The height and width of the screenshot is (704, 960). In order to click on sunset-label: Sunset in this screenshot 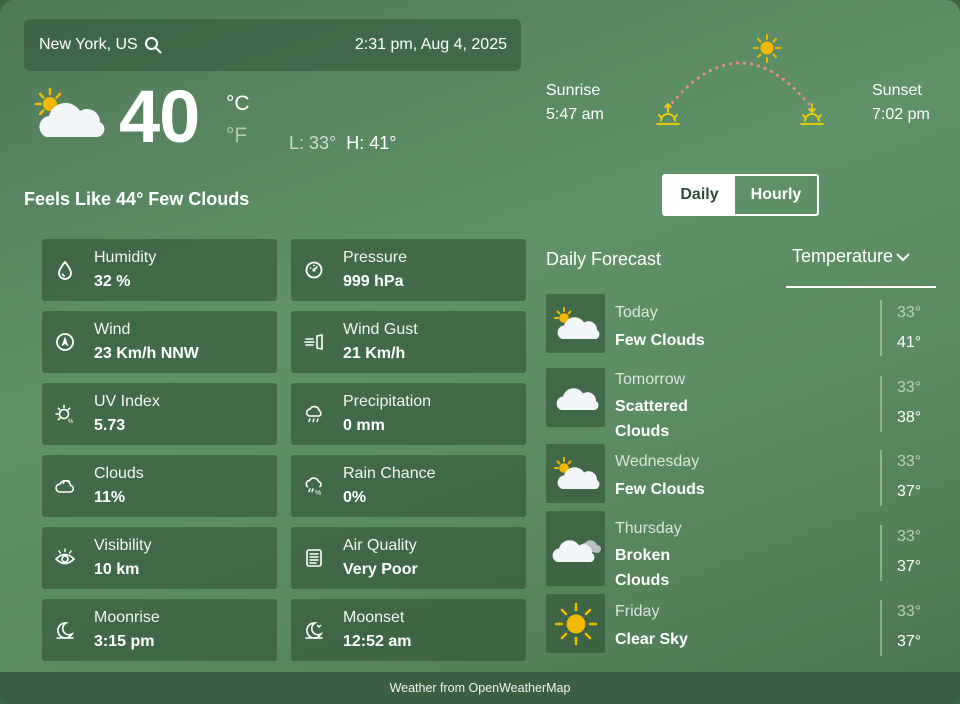, I will do `click(897, 90)`.